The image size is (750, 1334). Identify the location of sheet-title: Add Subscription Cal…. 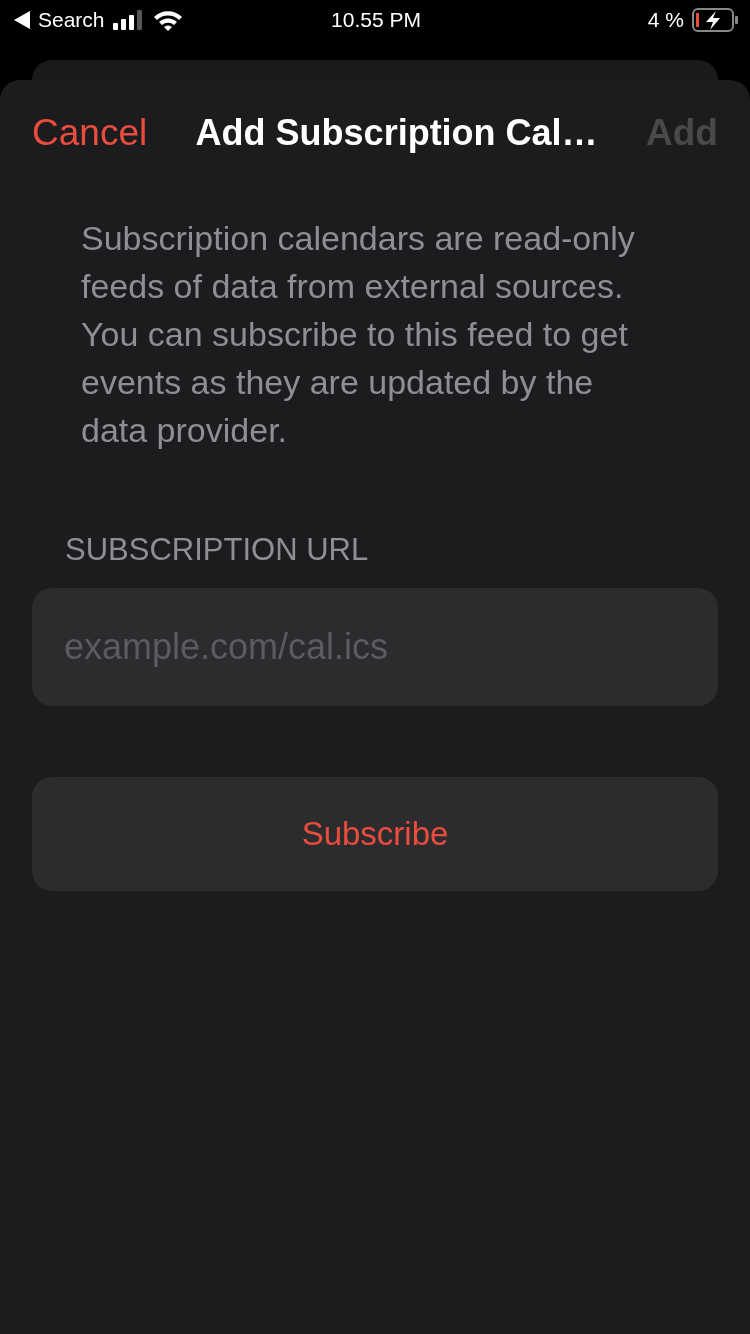
(396, 133).